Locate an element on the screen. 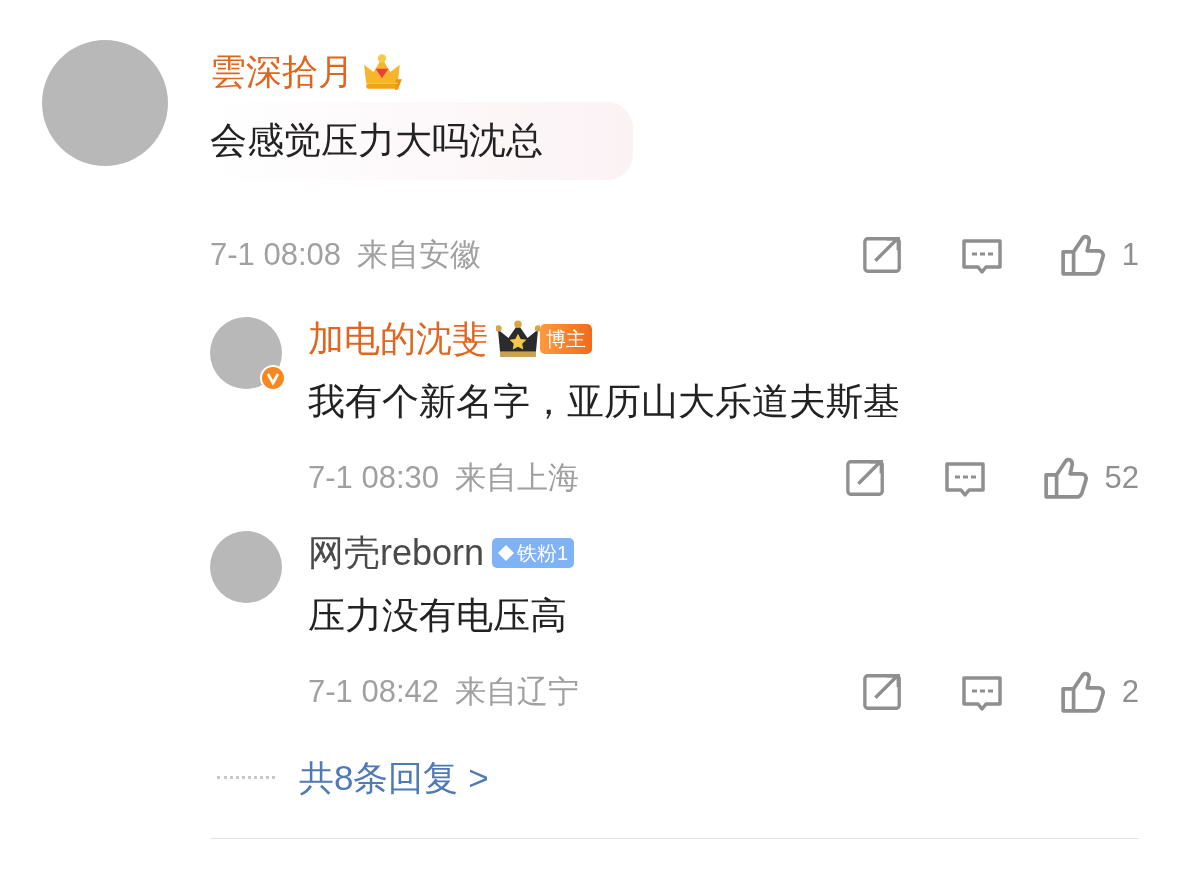  comment-time: 7-1 08:08 is located at coordinates (275, 255).